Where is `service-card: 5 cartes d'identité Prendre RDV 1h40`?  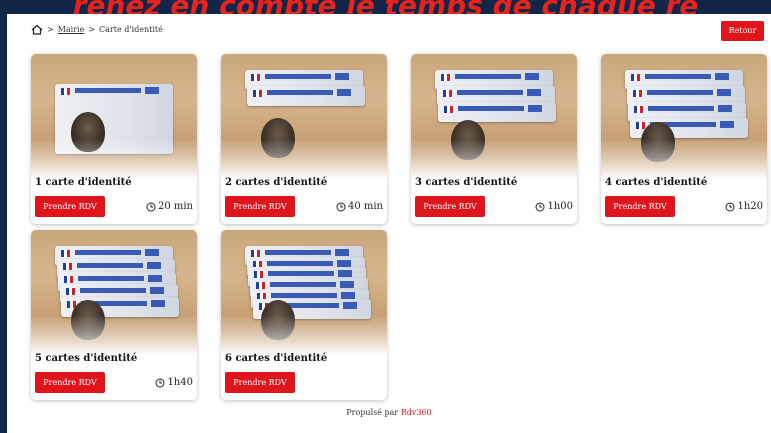
service-card: 5 cartes d'identité Prendre RDV 1h40 is located at coordinates (114, 315).